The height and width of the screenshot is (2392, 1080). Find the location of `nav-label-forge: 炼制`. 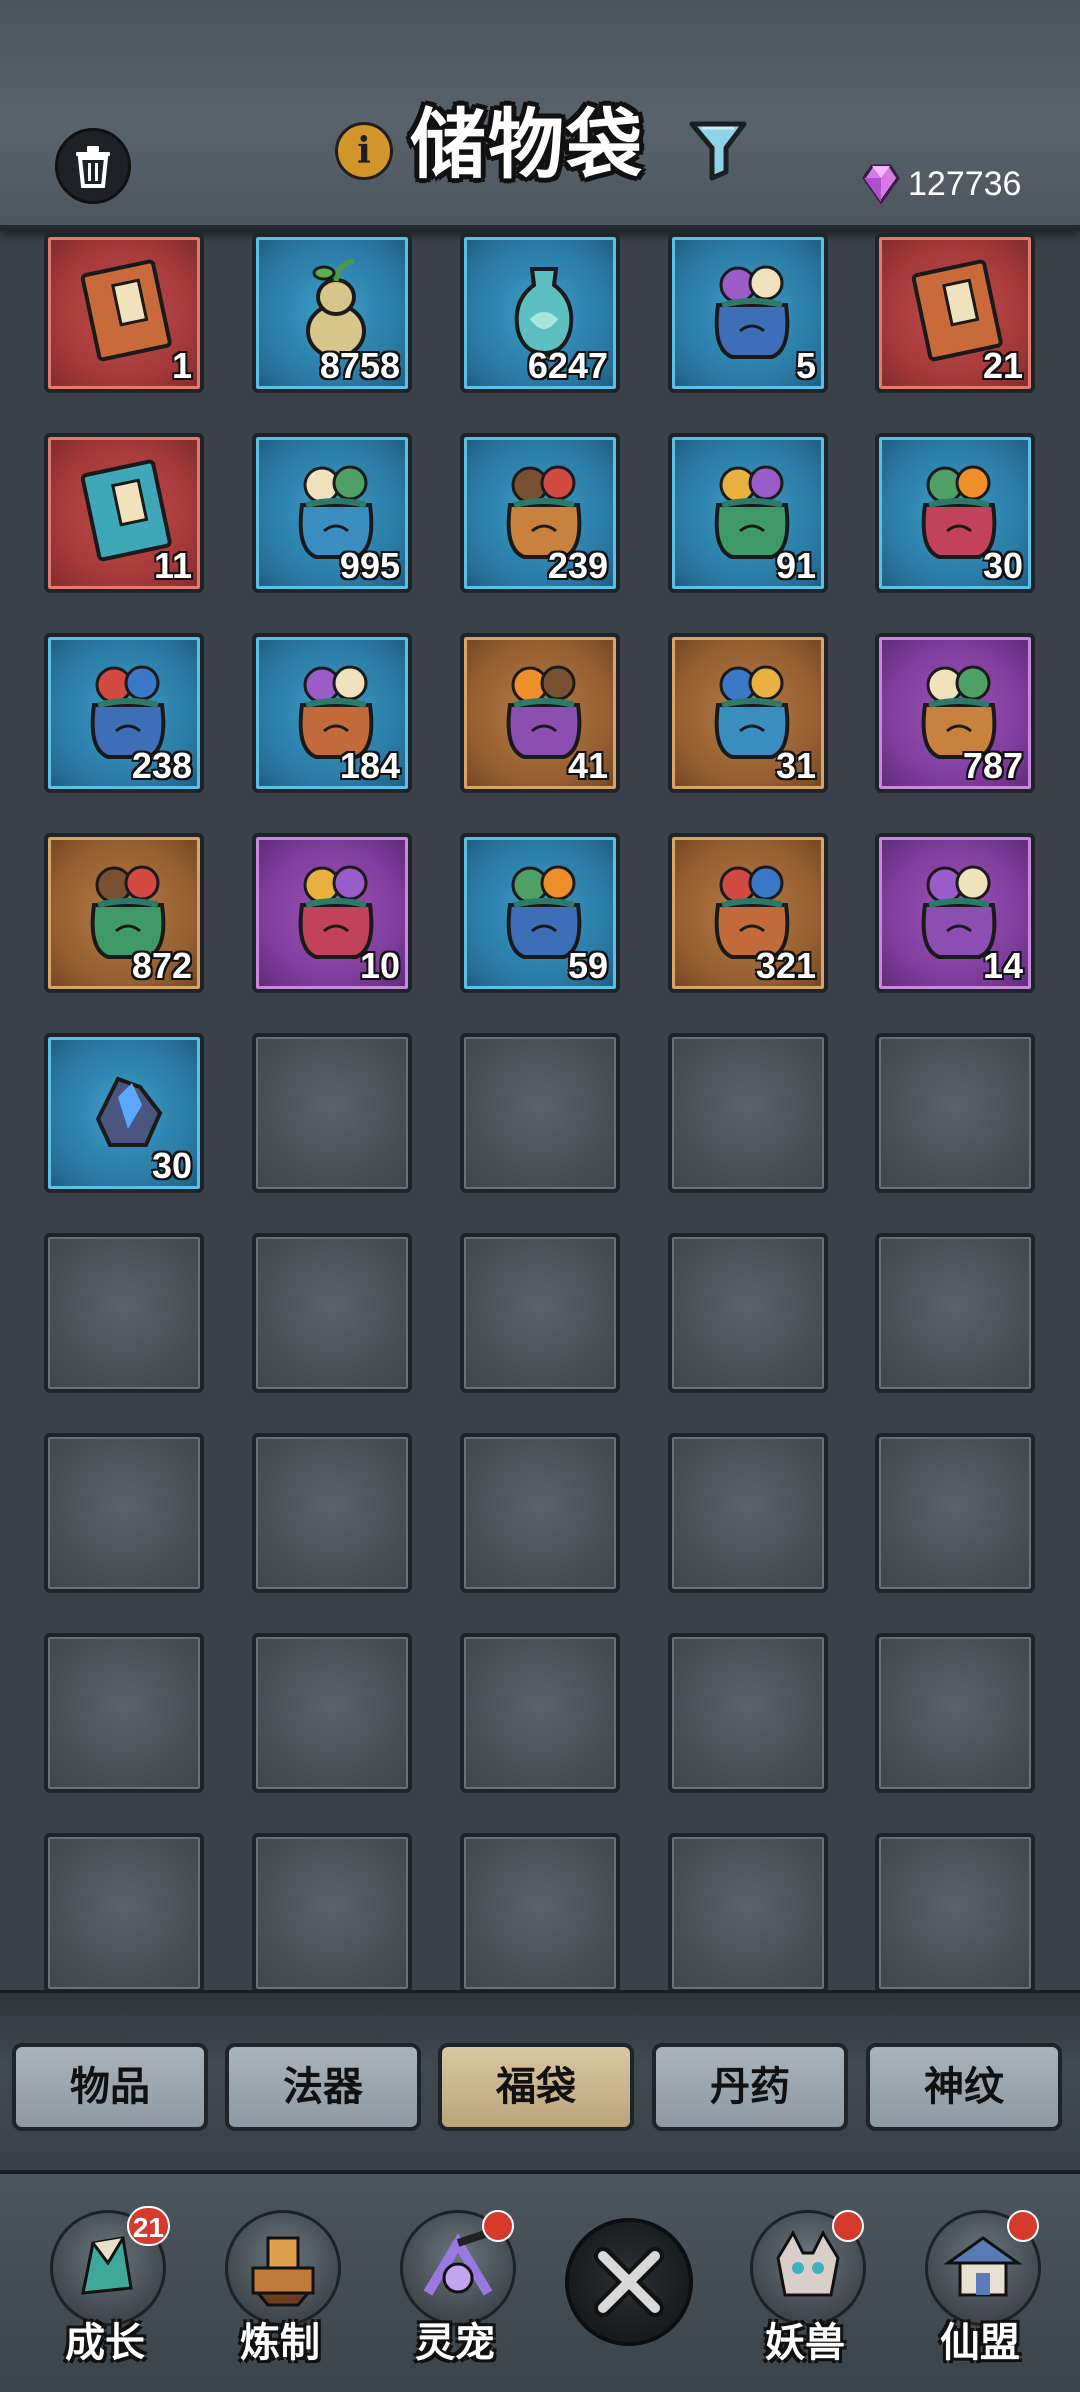

nav-label-forge: 炼制 is located at coordinates (280, 2343).